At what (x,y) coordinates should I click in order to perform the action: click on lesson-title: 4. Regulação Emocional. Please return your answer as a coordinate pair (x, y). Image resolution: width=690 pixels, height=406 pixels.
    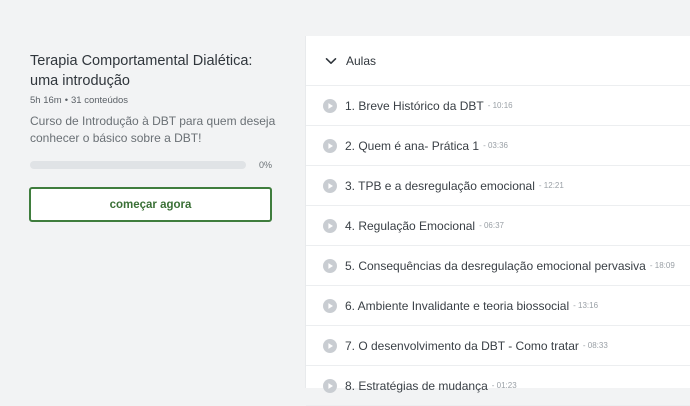
    Looking at the image, I should click on (410, 225).